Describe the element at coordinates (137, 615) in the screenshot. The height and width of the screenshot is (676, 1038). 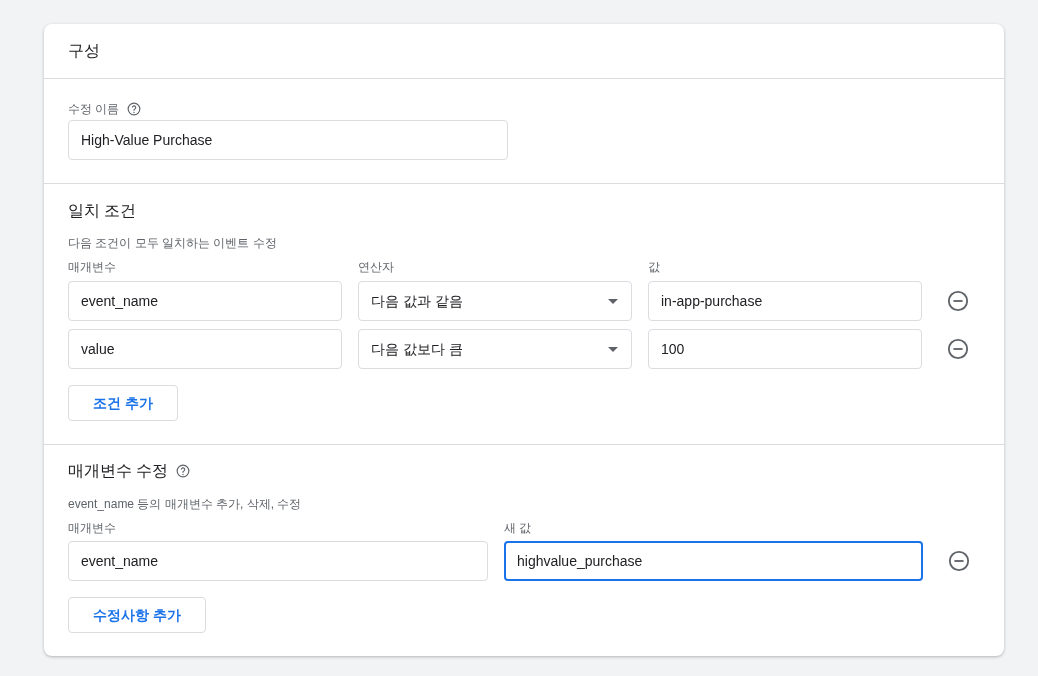
I see `add-modification-button: 수정사항 추가` at that location.